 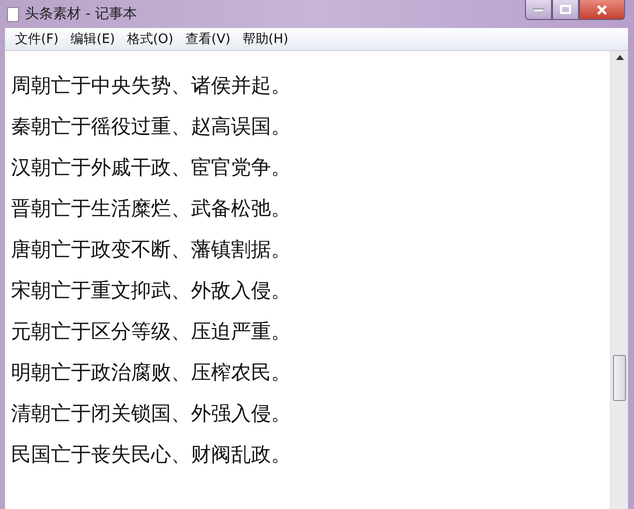 What do you see at coordinates (151, 208) in the screenshot?
I see `text-line: 晋朝亡于生活糜烂、武备松弛。` at bounding box center [151, 208].